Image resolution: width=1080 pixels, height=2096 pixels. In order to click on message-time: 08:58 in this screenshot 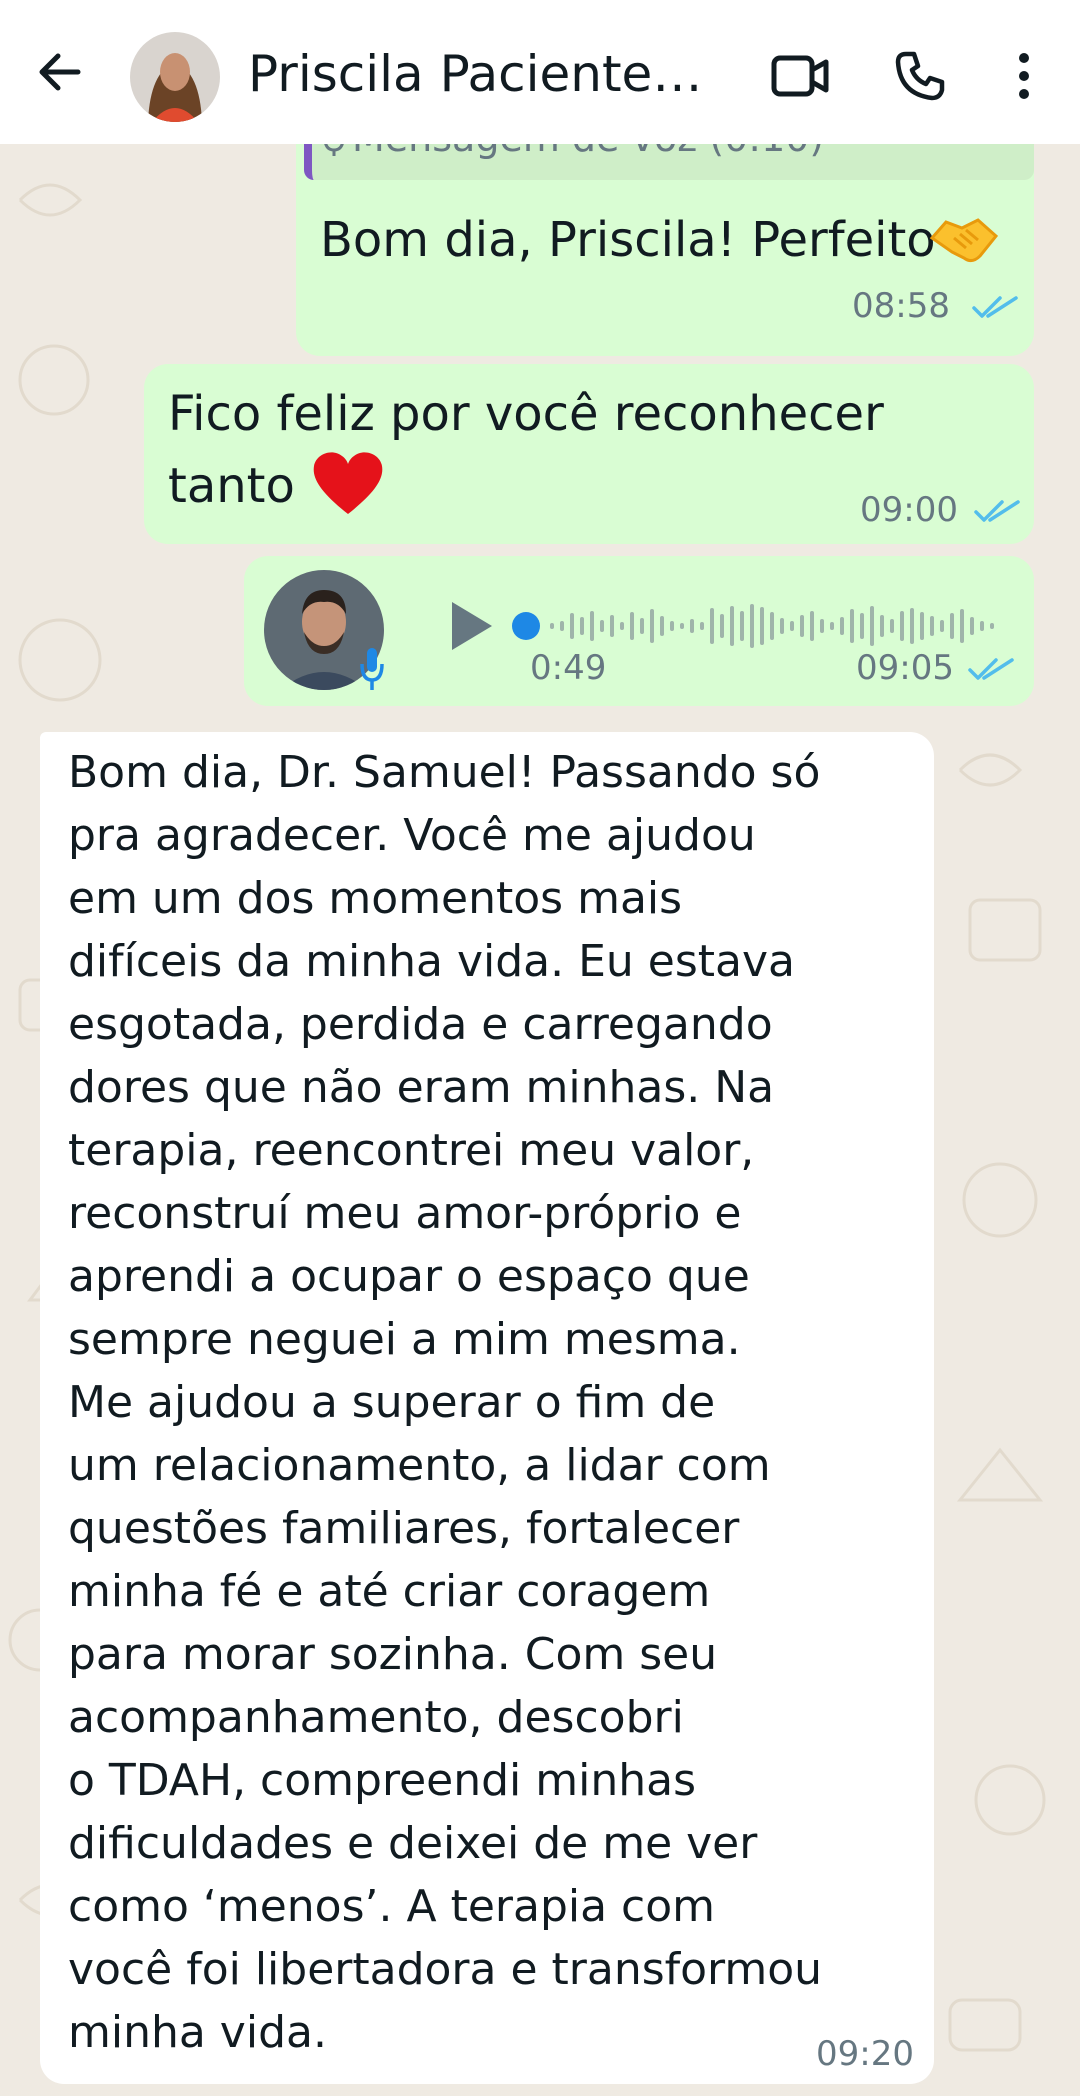, I will do `click(901, 306)`.